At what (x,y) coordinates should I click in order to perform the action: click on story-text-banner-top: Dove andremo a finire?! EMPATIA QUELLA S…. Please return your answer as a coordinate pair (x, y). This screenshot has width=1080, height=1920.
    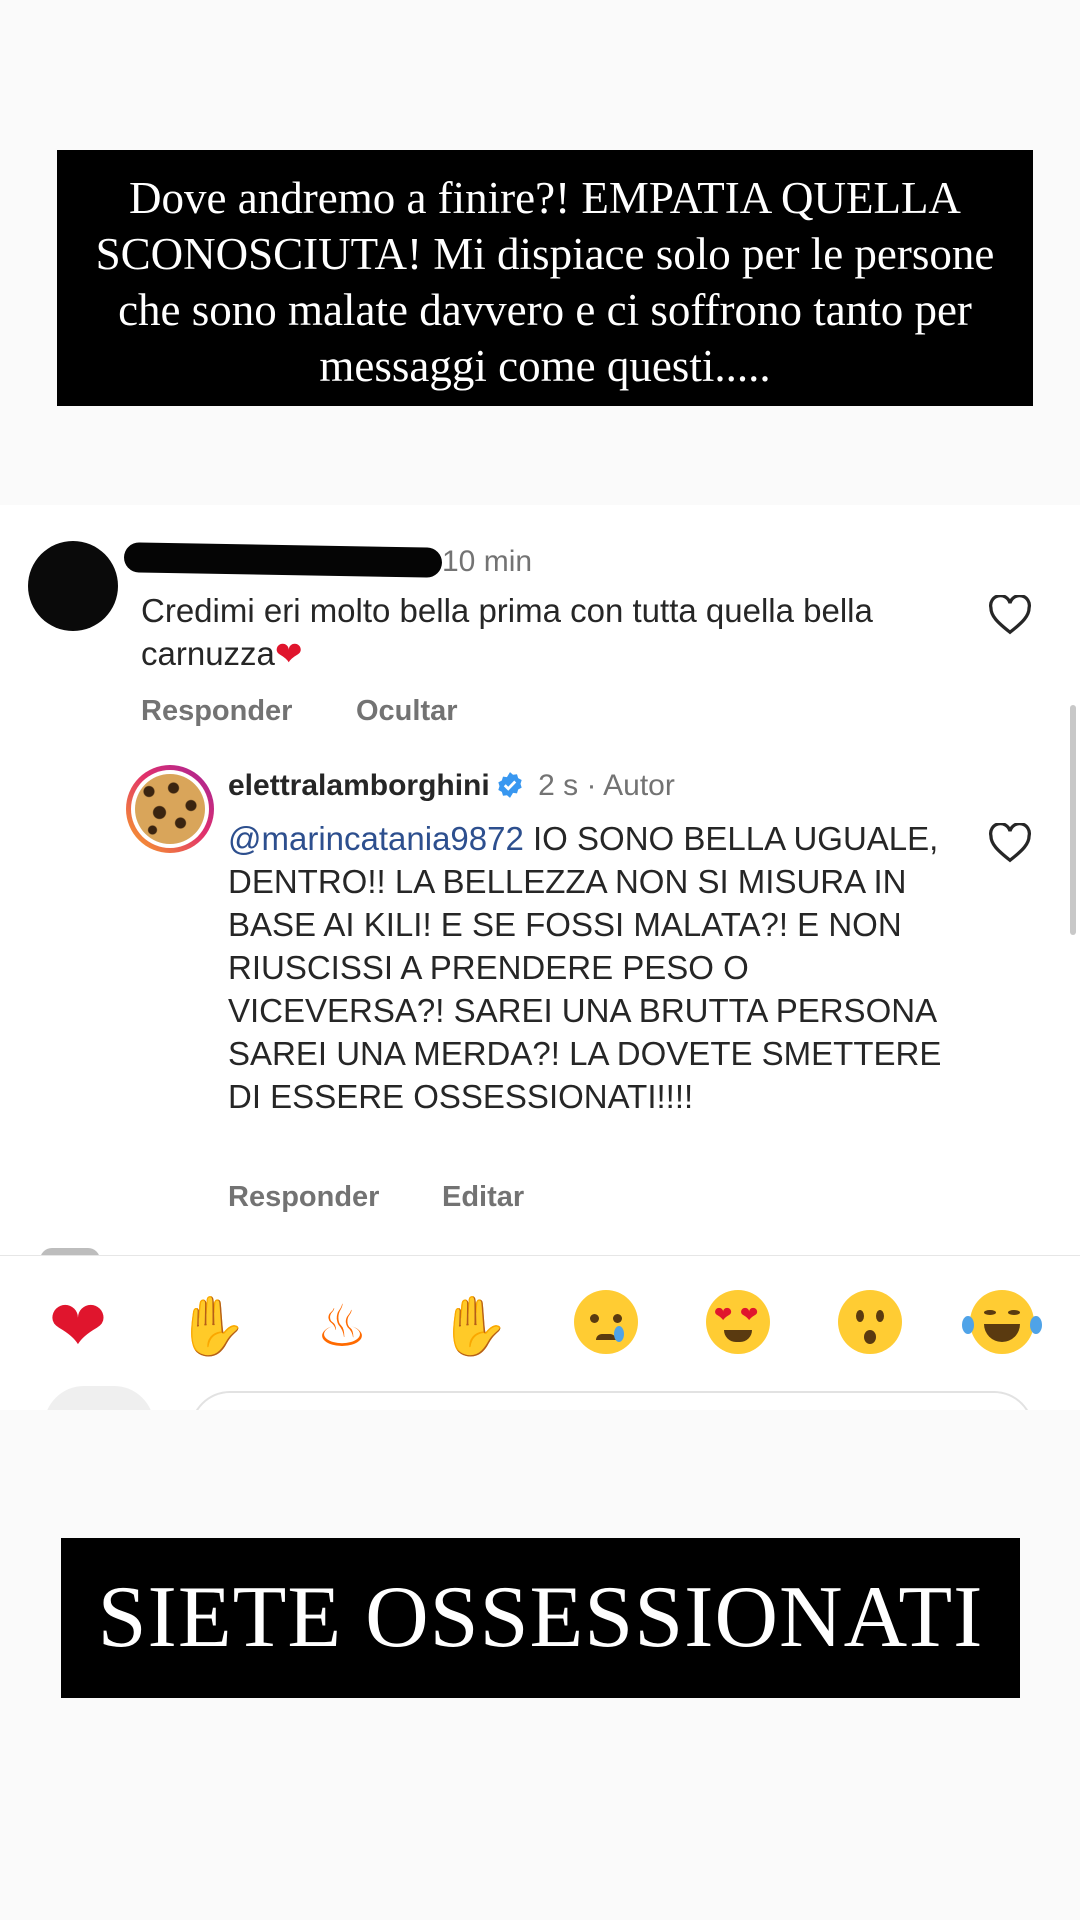
    Looking at the image, I should click on (545, 278).